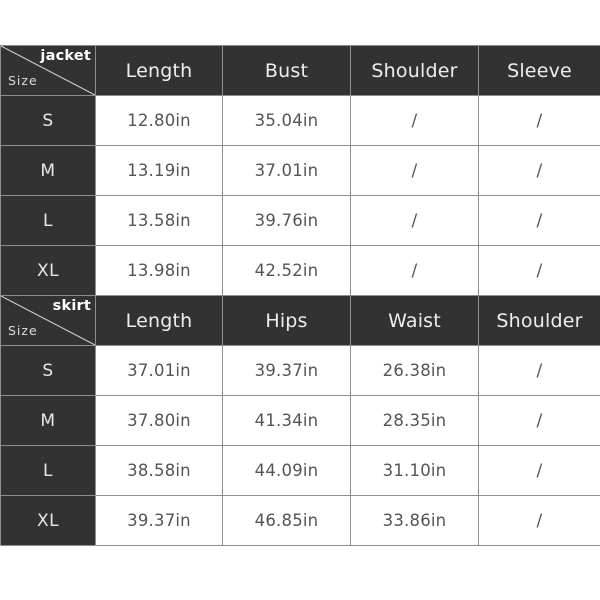  What do you see at coordinates (286, 70) in the screenshot?
I see `column-header-bust: Bust` at bounding box center [286, 70].